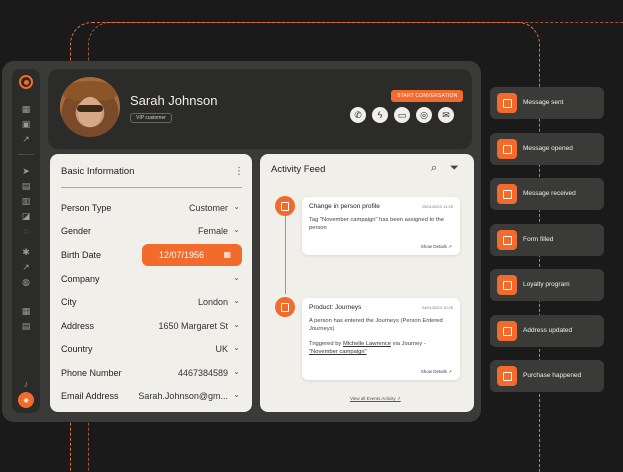 This screenshot has height=472, width=623. What do you see at coordinates (298, 169) in the screenshot?
I see `panel-title: Activity Feed` at bounding box center [298, 169].